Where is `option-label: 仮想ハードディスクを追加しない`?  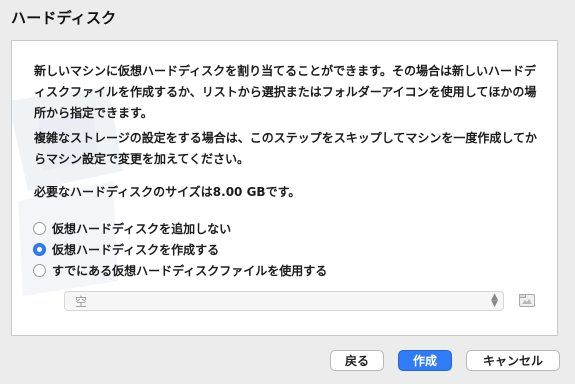
option-label: 仮想ハードディスクを追加しない is located at coordinates (142, 228).